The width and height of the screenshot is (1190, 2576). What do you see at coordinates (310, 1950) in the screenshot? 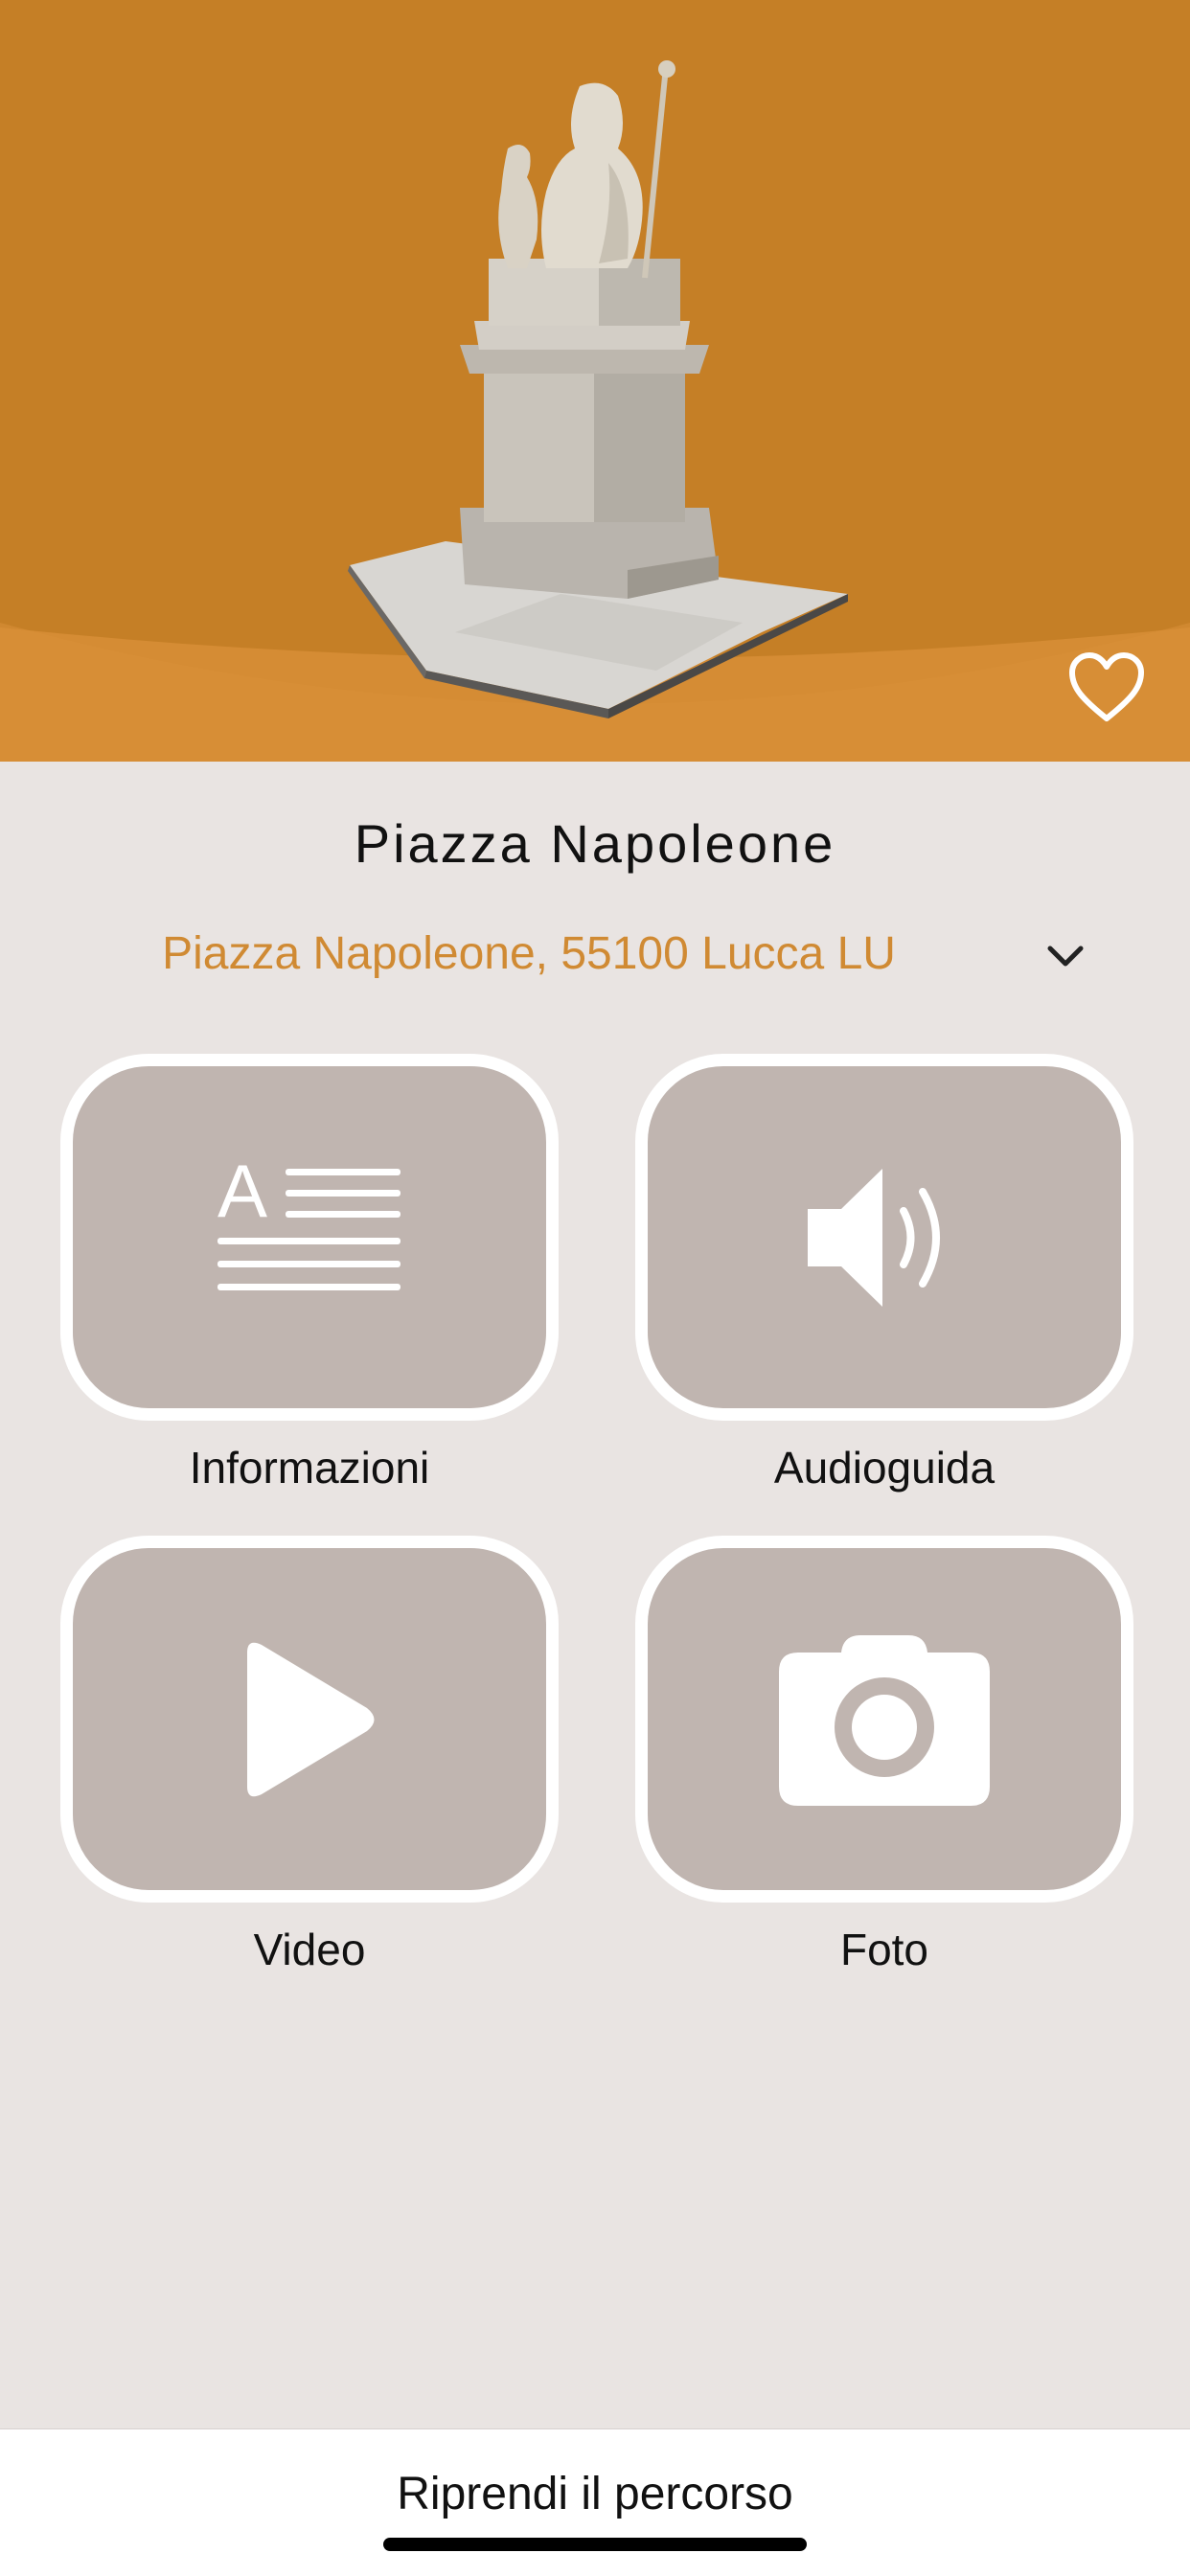
I see `video-label: Video` at bounding box center [310, 1950].